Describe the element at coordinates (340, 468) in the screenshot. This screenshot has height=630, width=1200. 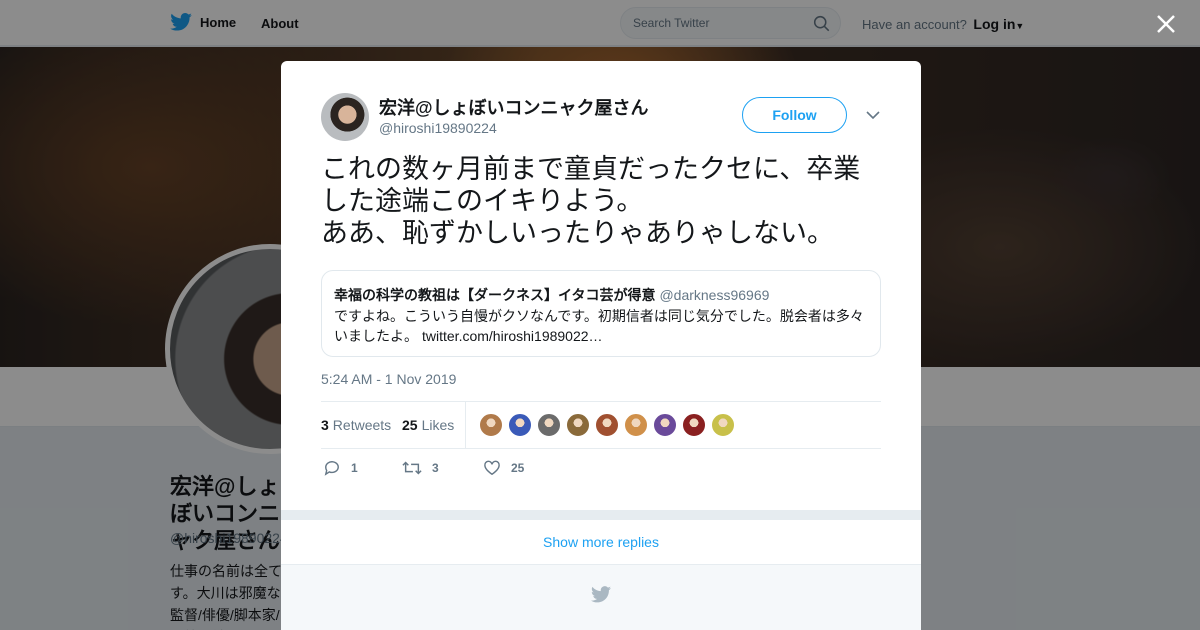
I see `reply-button: 1` at that location.